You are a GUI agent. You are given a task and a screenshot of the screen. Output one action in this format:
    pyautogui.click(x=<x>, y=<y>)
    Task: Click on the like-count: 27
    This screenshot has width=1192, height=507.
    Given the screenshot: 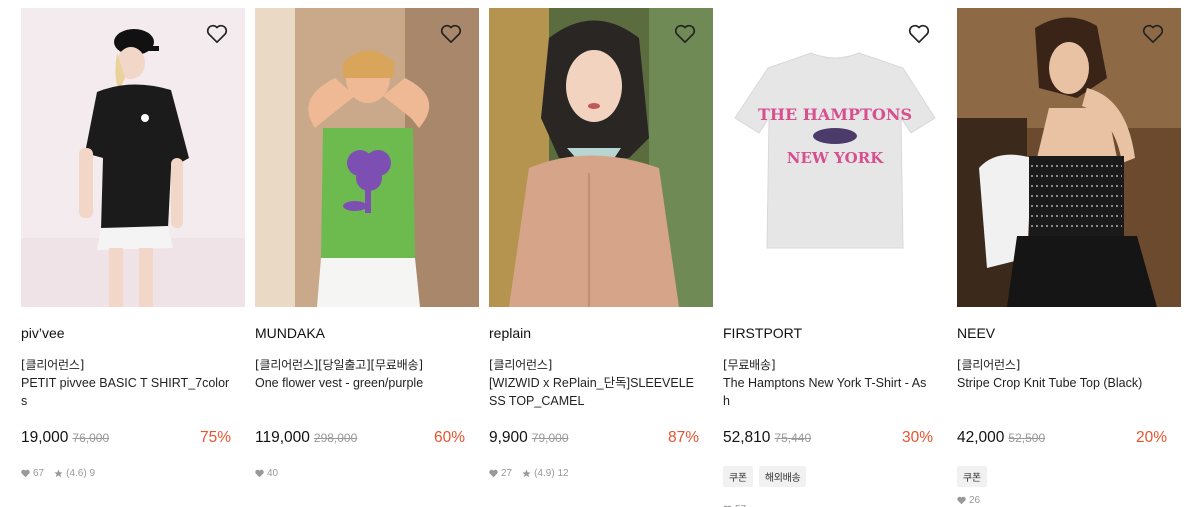 What is the action you would take?
    pyautogui.click(x=507, y=473)
    